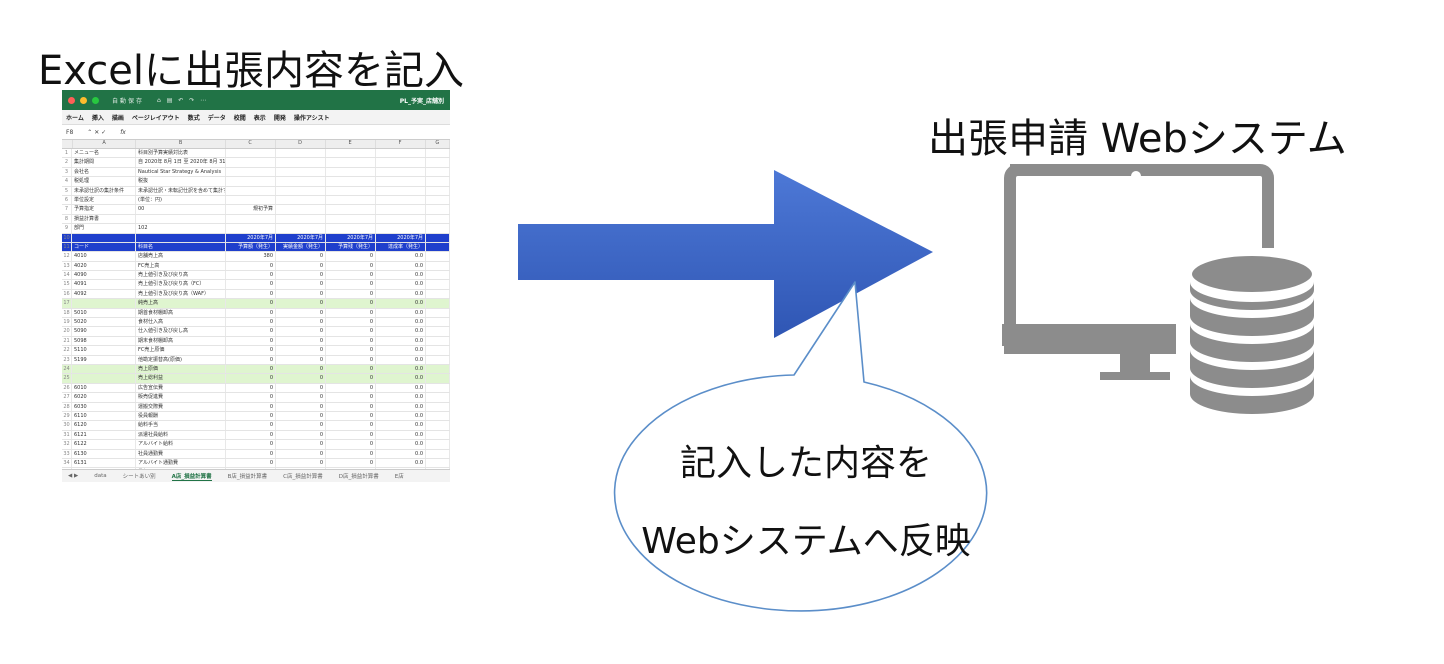 Image resolution: width=1444 pixels, height=664 pixels. Describe the element at coordinates (67, 153) in the screenshot. I see `row-number: 1` at that location.